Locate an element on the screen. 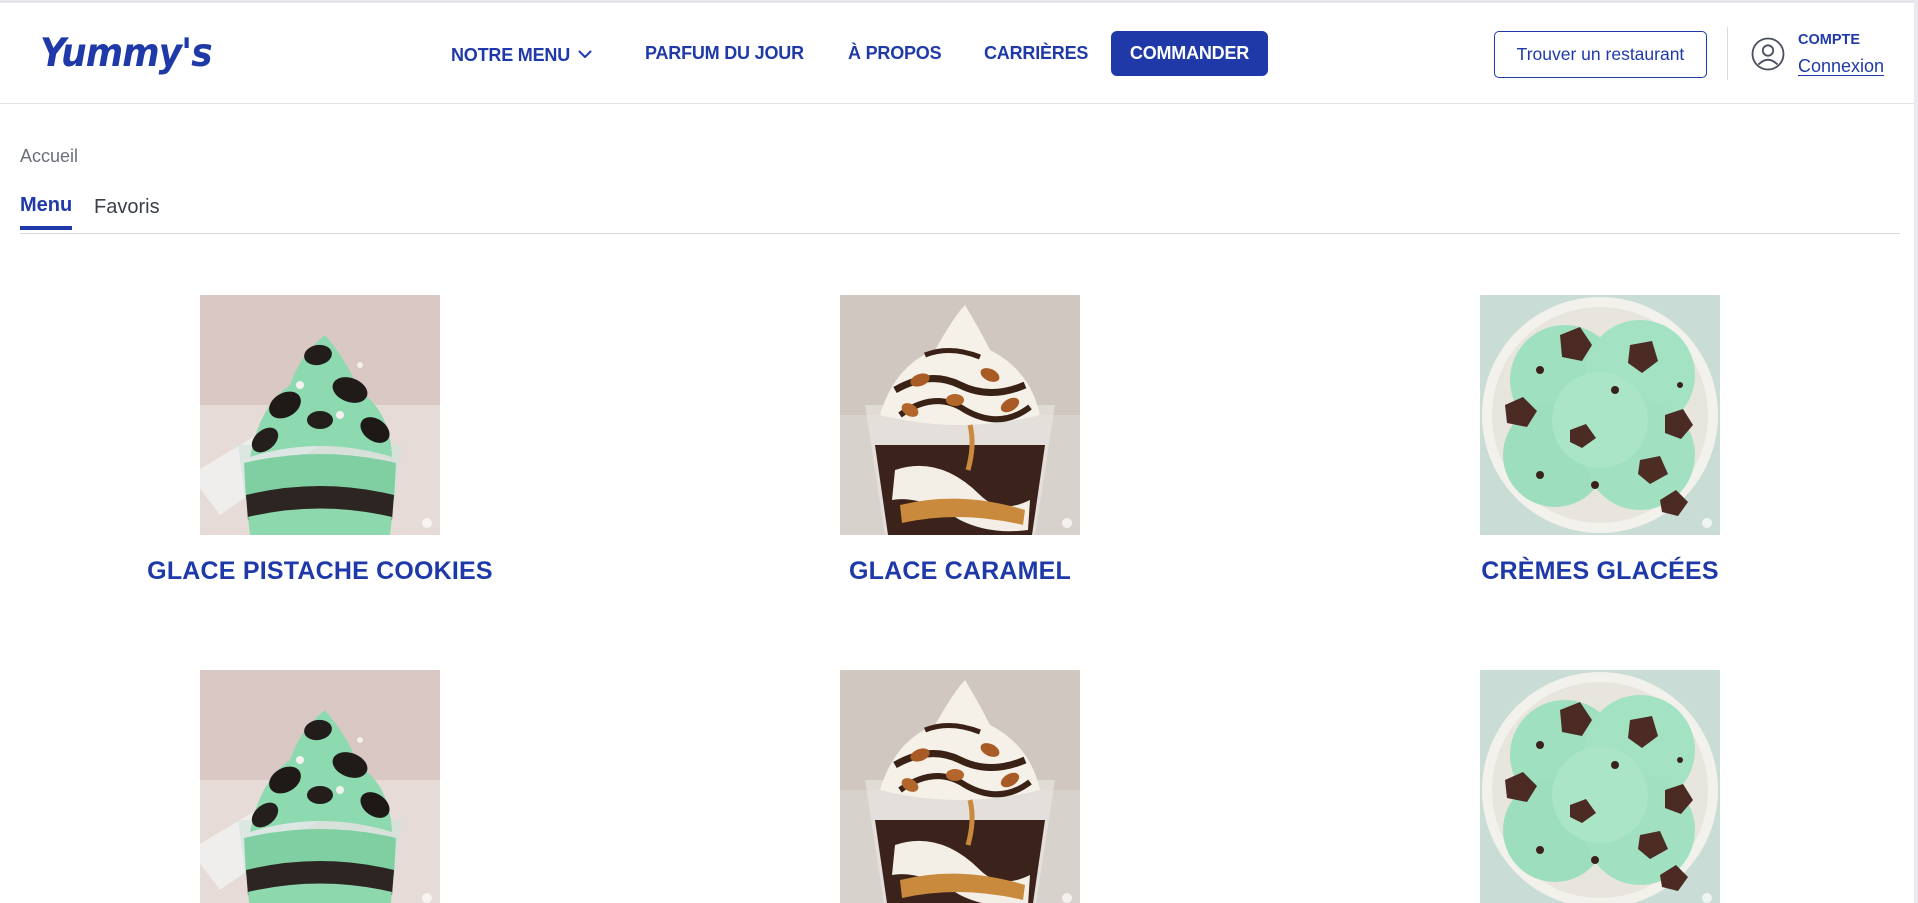  account-title: COMPTE is located at coordinates (1829, 40).